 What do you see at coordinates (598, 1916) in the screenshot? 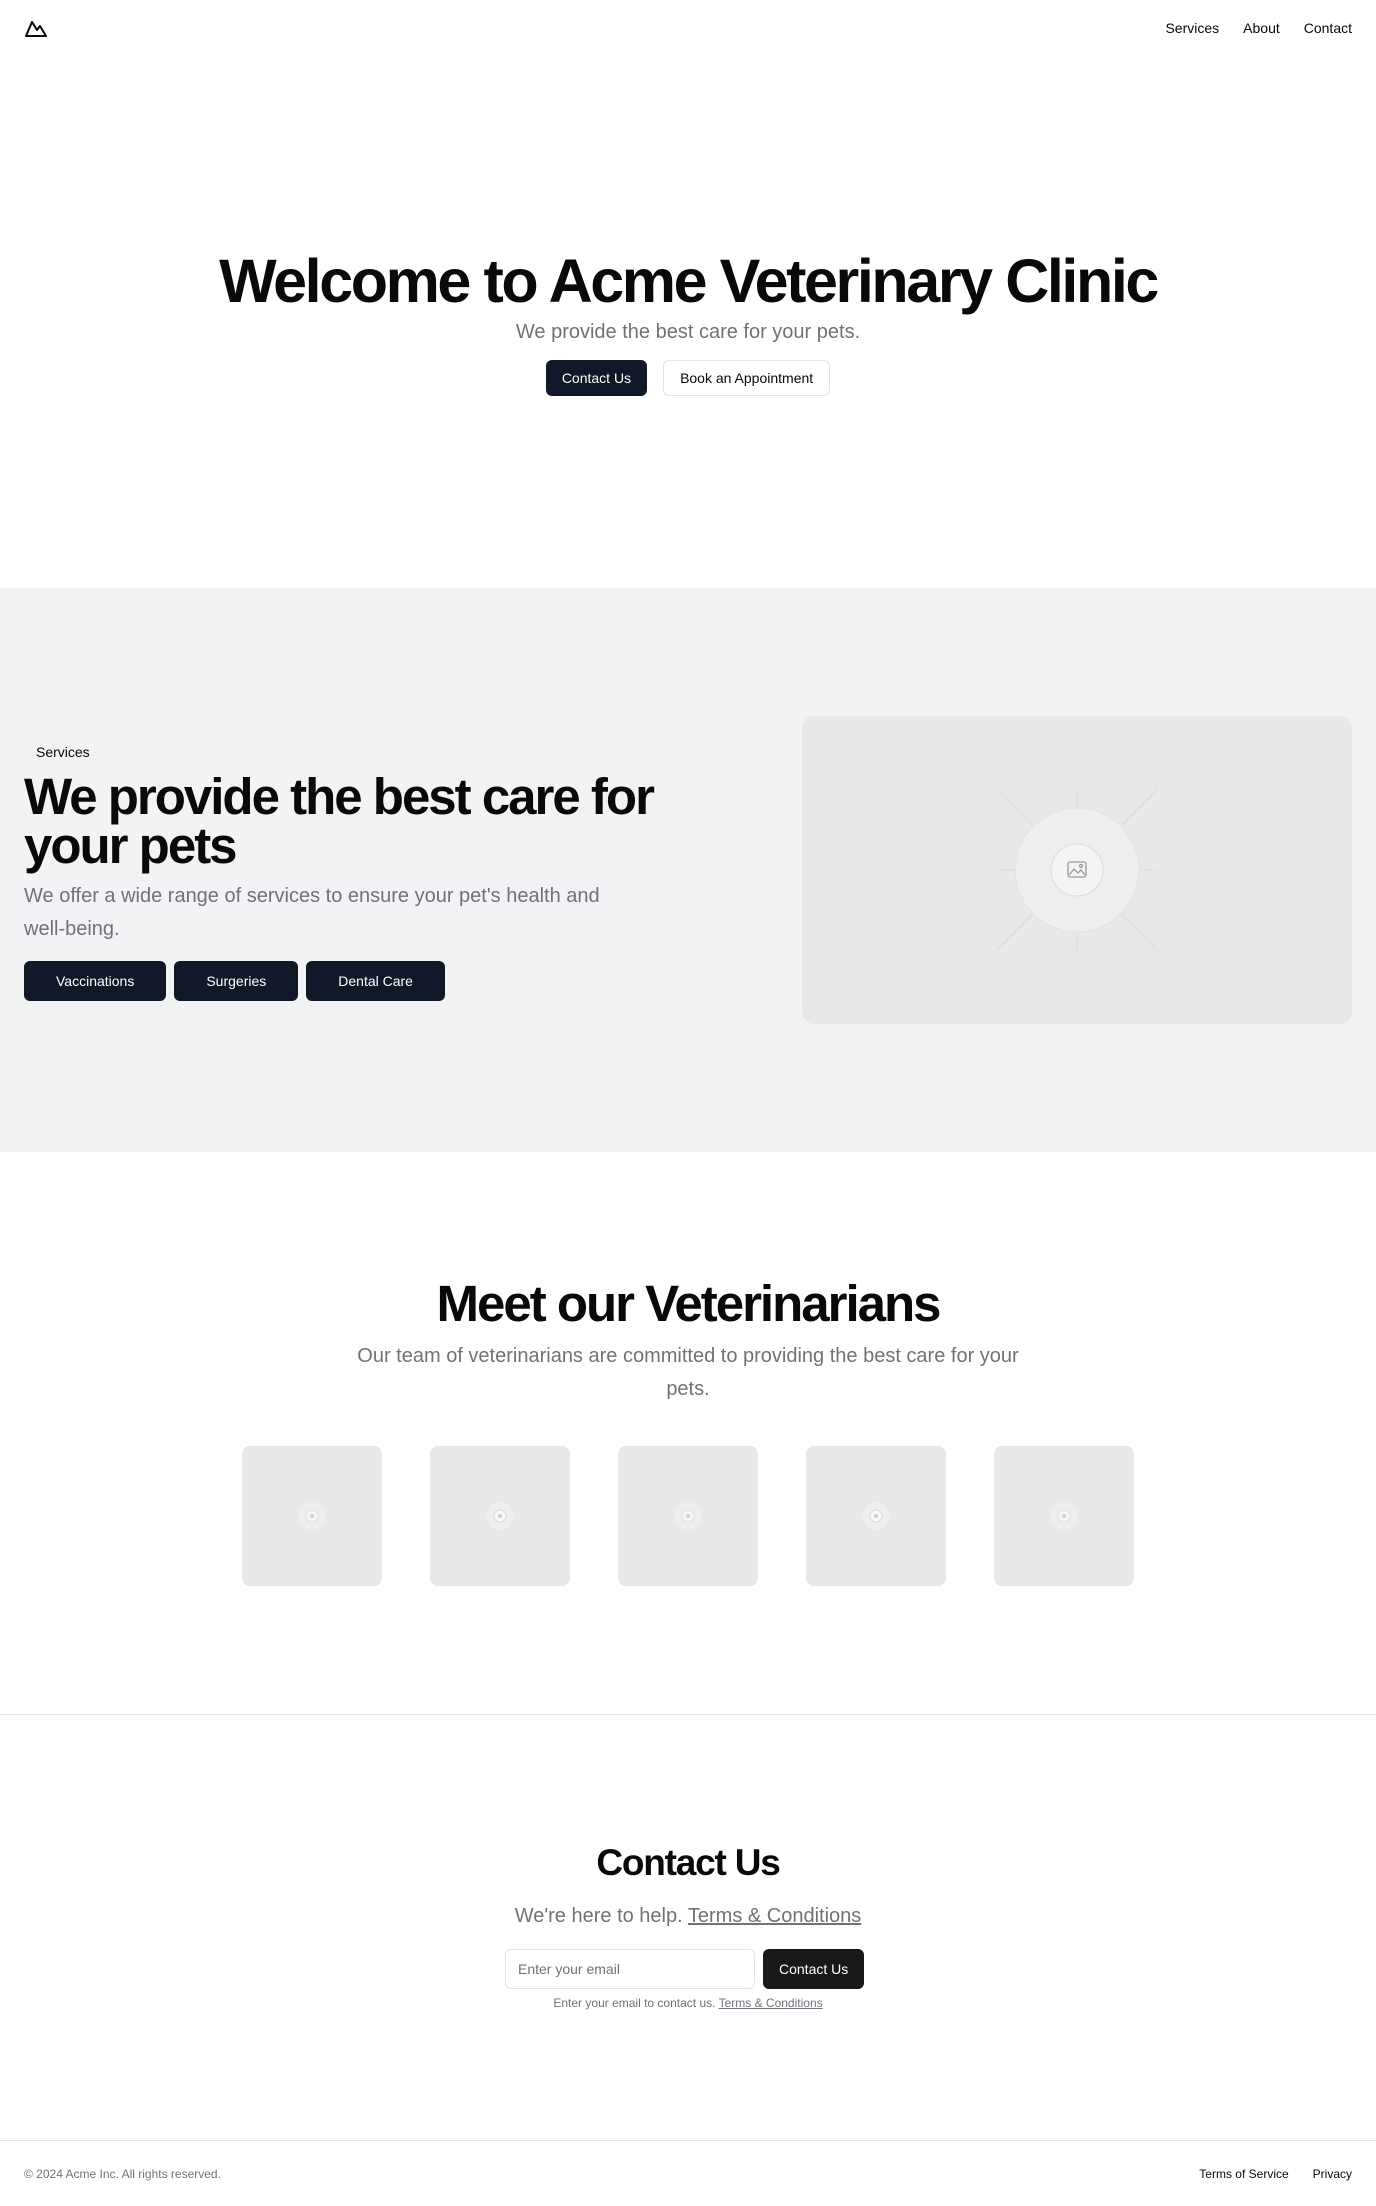
I see `contact-subtitle-text: We're here to help.` at bounding box center [598, 1916].